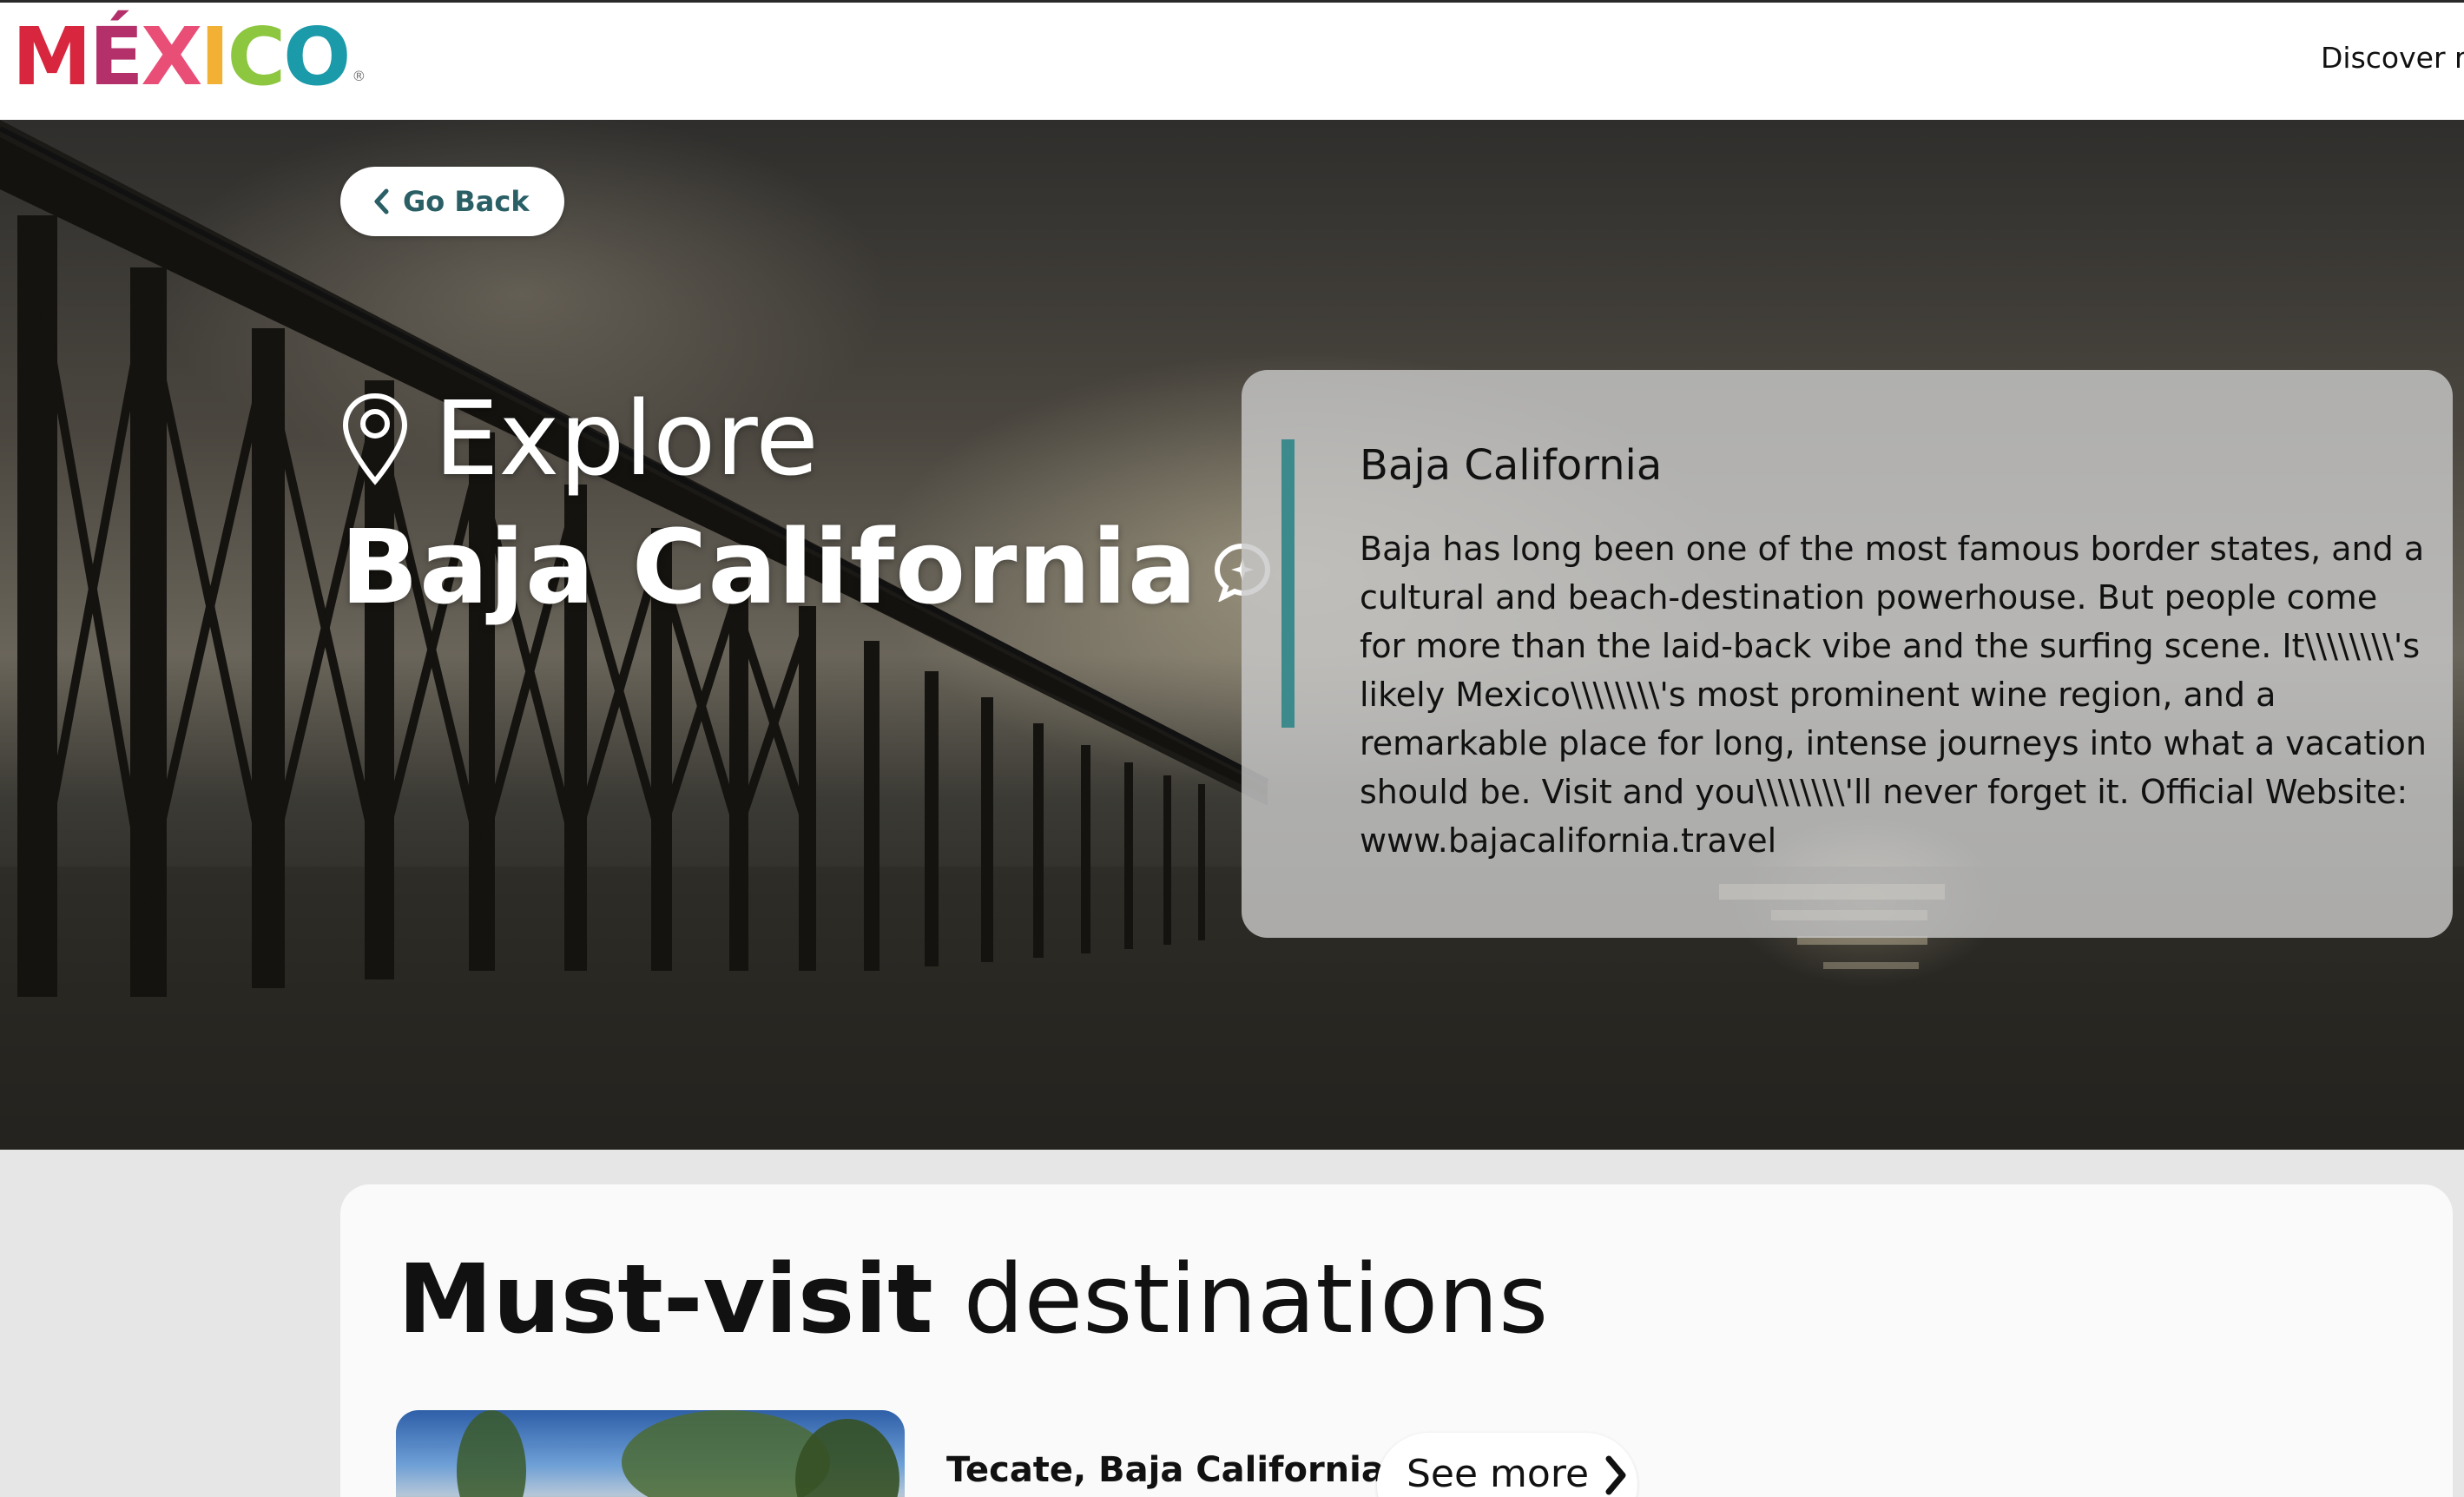 This screenshot has height=1497, width=2464. What do you see at coordinates (626, 438) in the screenshot?
I see `explore-label: Explore` at bounding box center [626, 438].